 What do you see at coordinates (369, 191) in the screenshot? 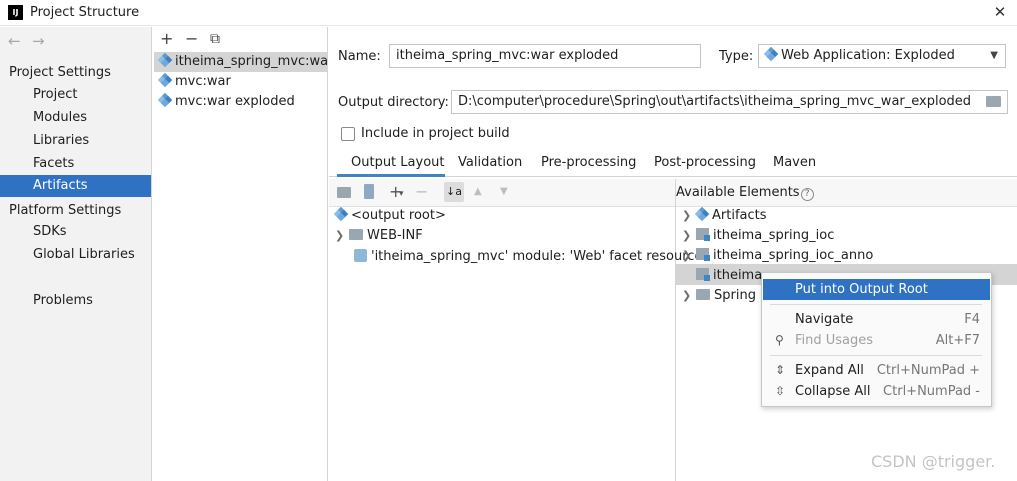
I see `archive-icon` at bounding box center [369, 191].